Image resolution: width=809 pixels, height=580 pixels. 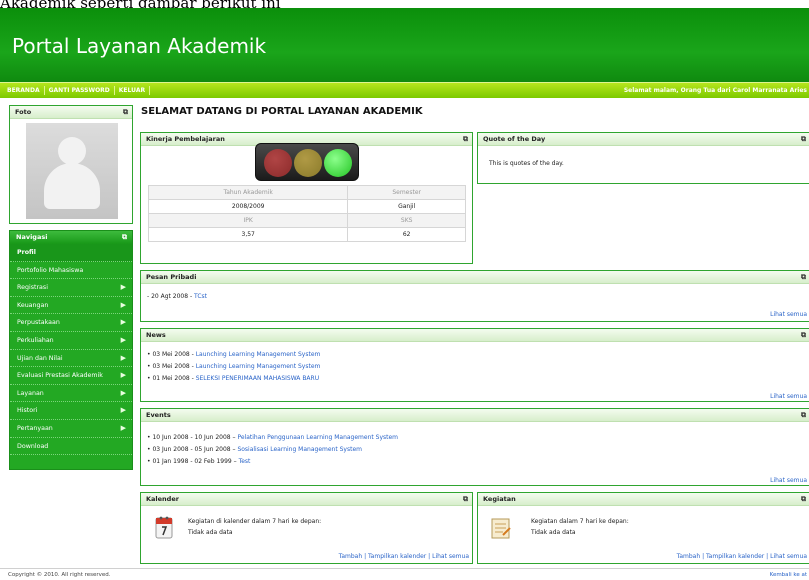 I want to click on kalender-title: Kalender, so click(x=162, y=499).